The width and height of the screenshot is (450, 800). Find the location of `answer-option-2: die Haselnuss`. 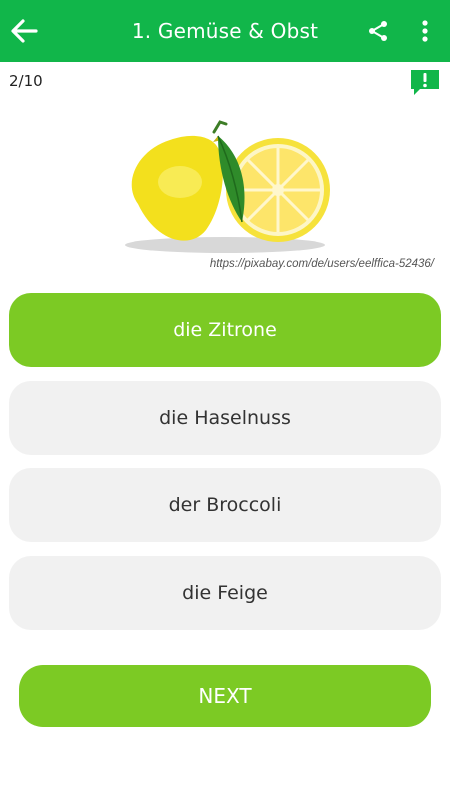

answer-option-2: die Haselnuss is located at coordinates (225, 418).